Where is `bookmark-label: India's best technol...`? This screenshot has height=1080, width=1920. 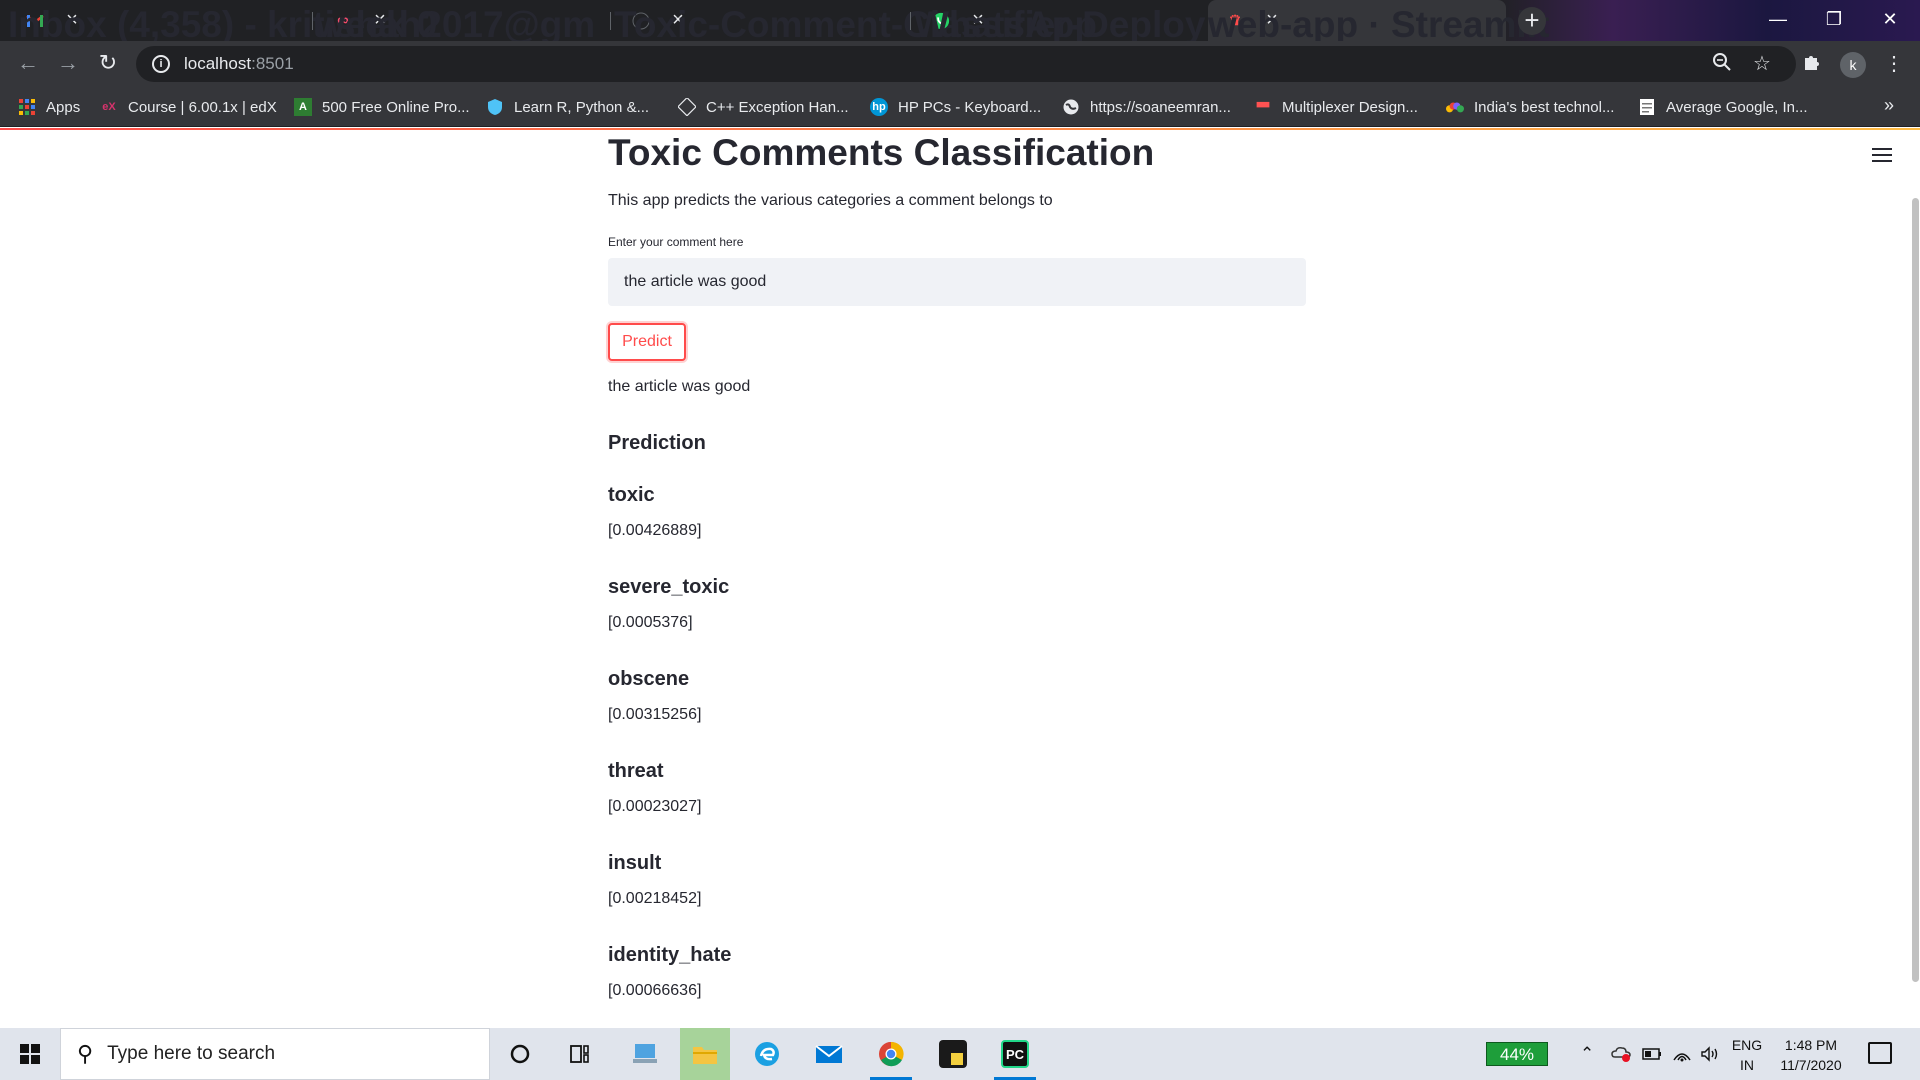 bookmark-label: India's best technol... is located at coordinates (1544, 107).